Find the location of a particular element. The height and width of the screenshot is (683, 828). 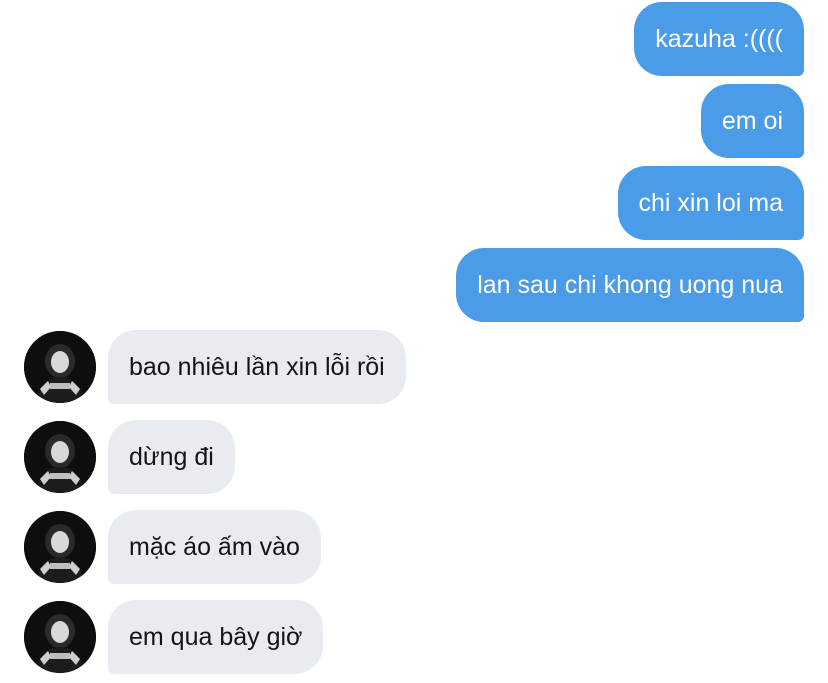

received-message-bubble: bao nhiêu lần xin lỗi rồi is located at coordinates (257, 367).